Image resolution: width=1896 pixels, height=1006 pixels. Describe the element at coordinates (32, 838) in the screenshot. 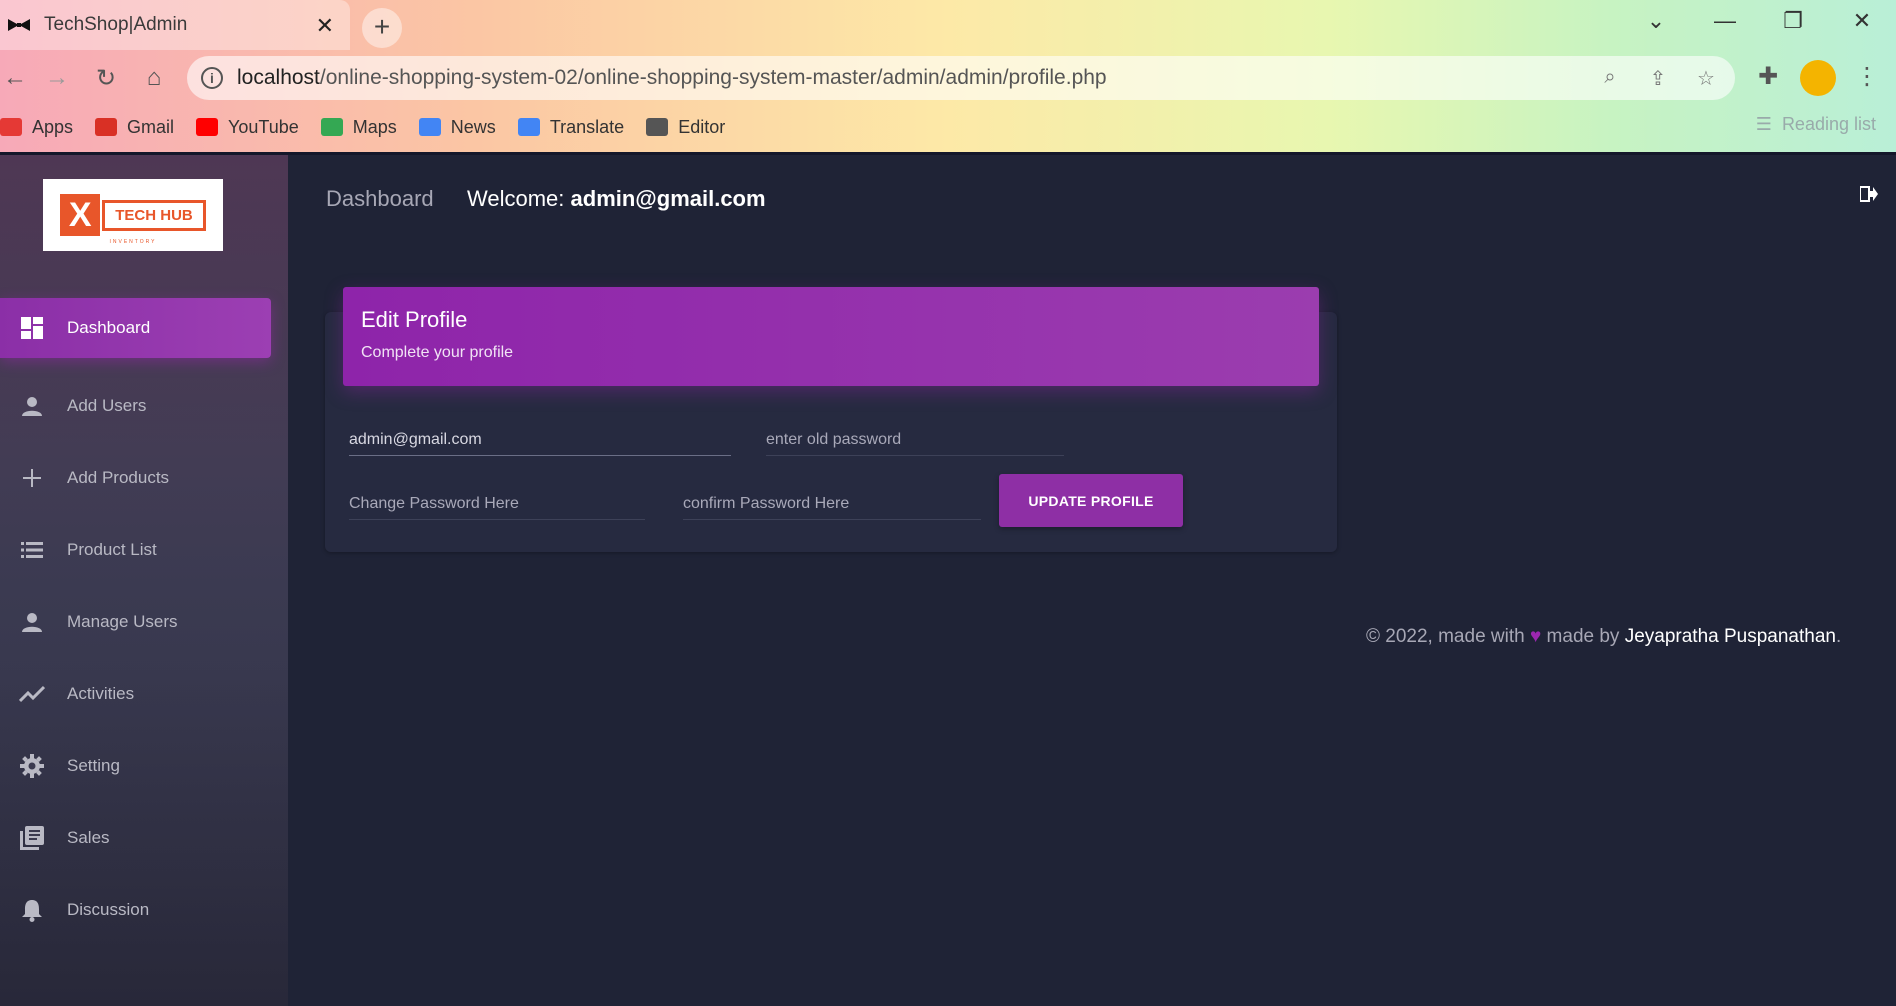

I see `library-books-icon` at that location.